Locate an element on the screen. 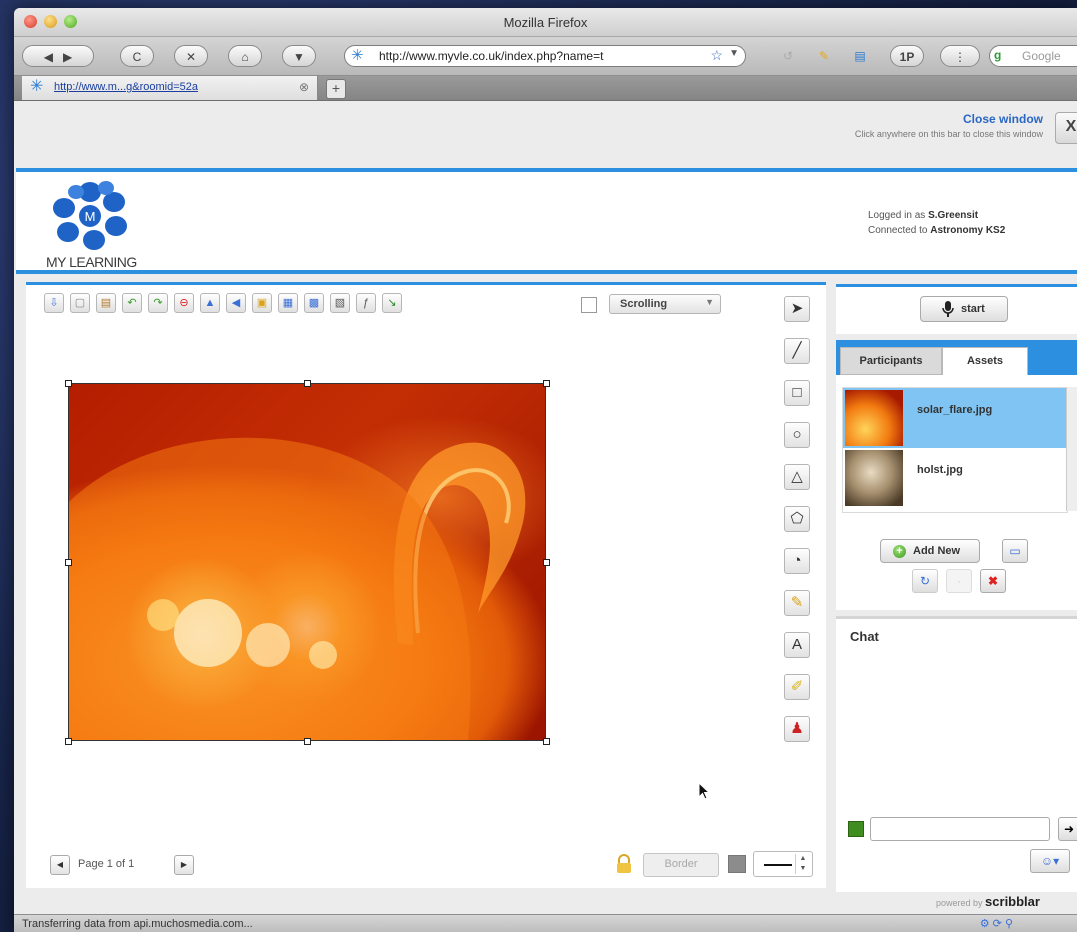  line-tool-icon: ╱ is located at coordinates (797, 351).